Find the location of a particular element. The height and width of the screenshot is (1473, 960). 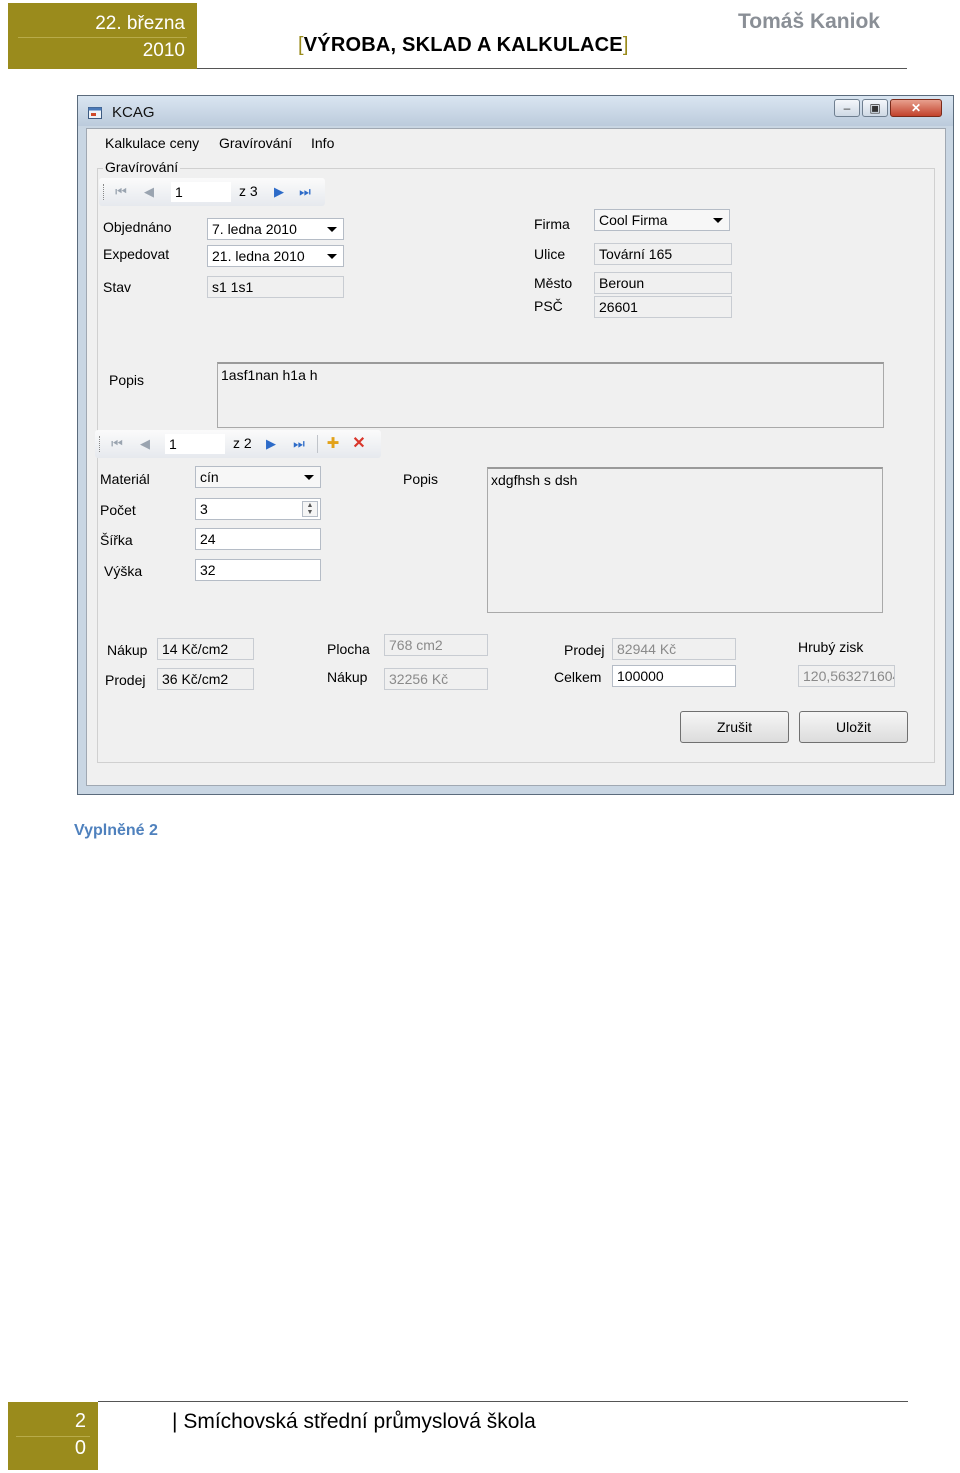

item-description-label: Popis is located at coordinates (421, 479).